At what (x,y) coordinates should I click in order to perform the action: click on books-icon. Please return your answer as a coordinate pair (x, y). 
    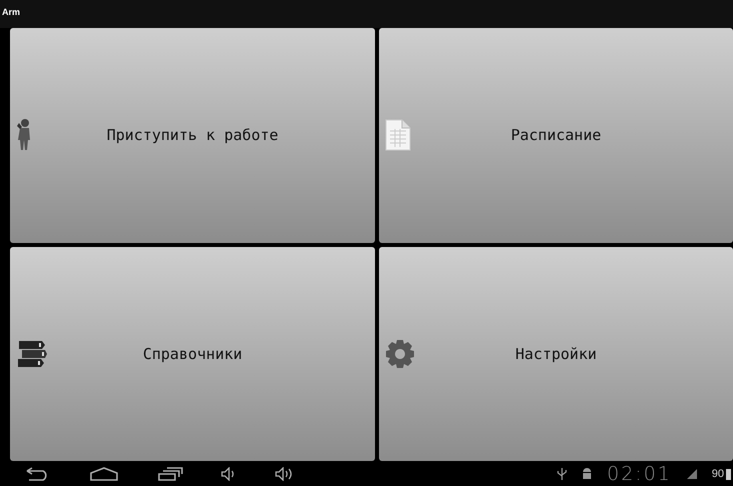
    Looking at the image, I should click on (32, 353).